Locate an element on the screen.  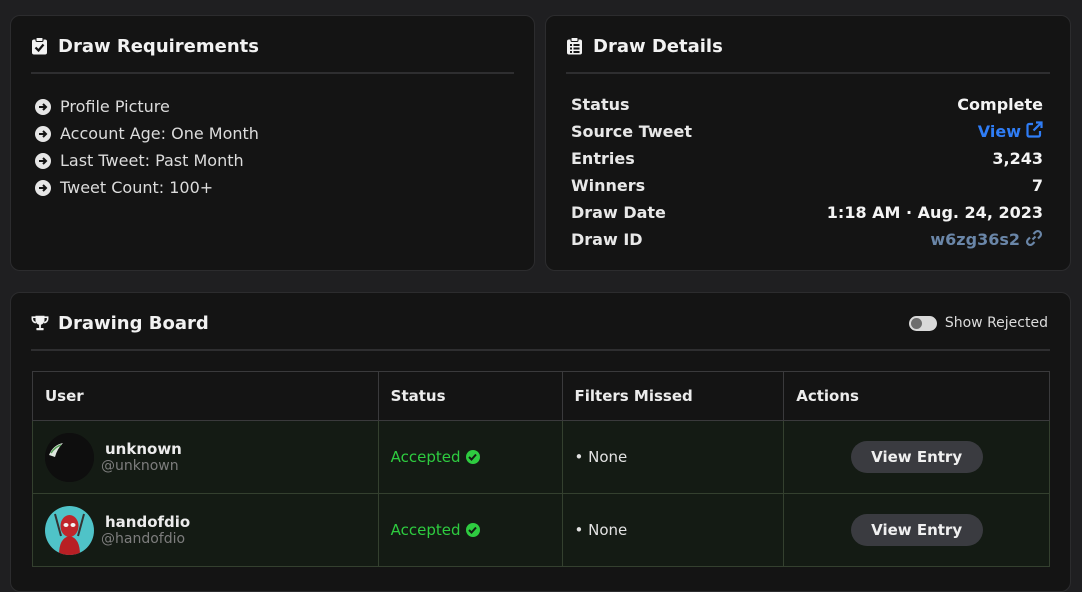
entries-label: Entries is located at coordinates (603, 158).